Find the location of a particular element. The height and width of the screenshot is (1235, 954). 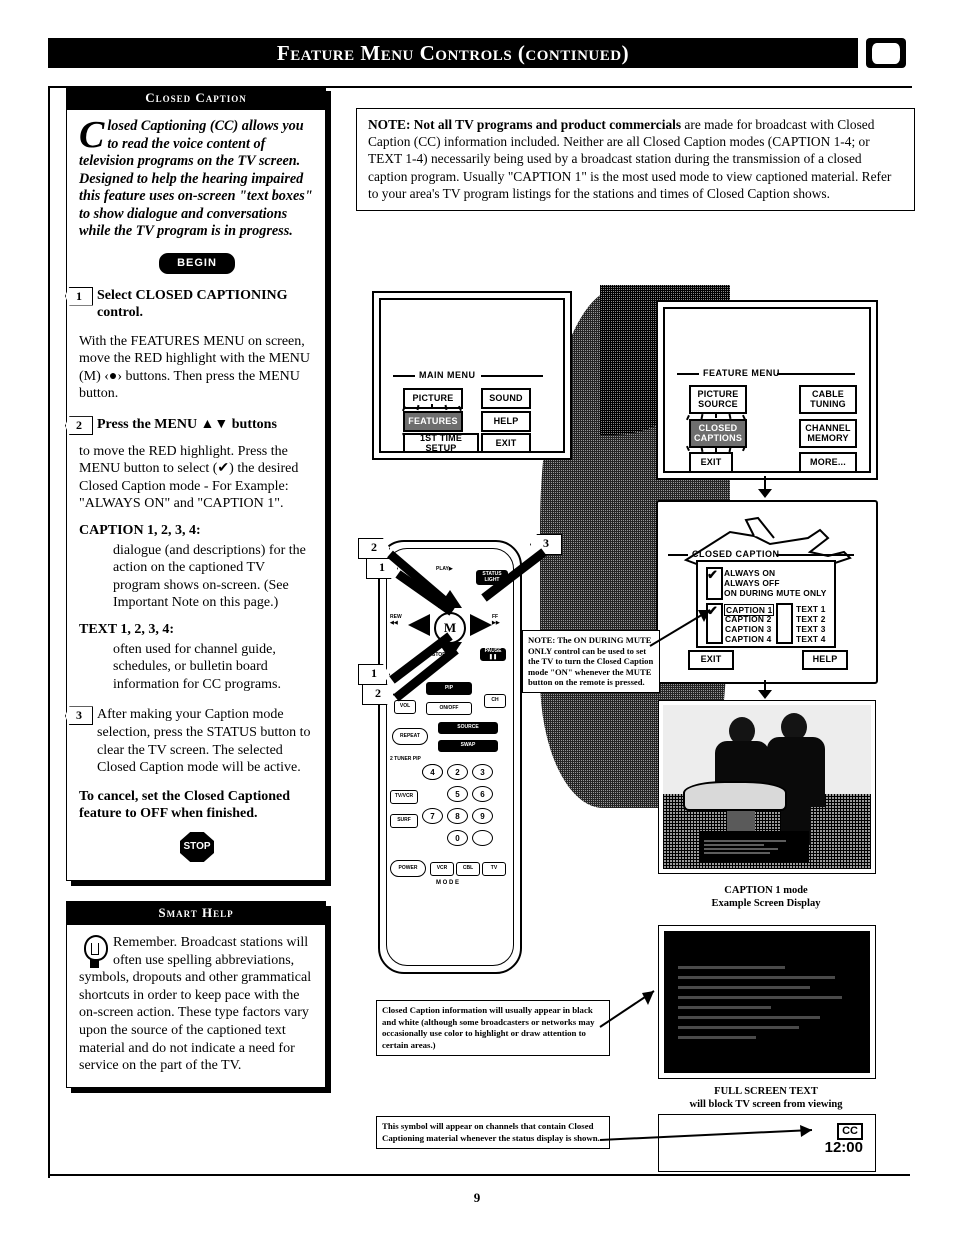

closed-caption-panel-heading: Closed Caption is located at coordinates (196, 98).